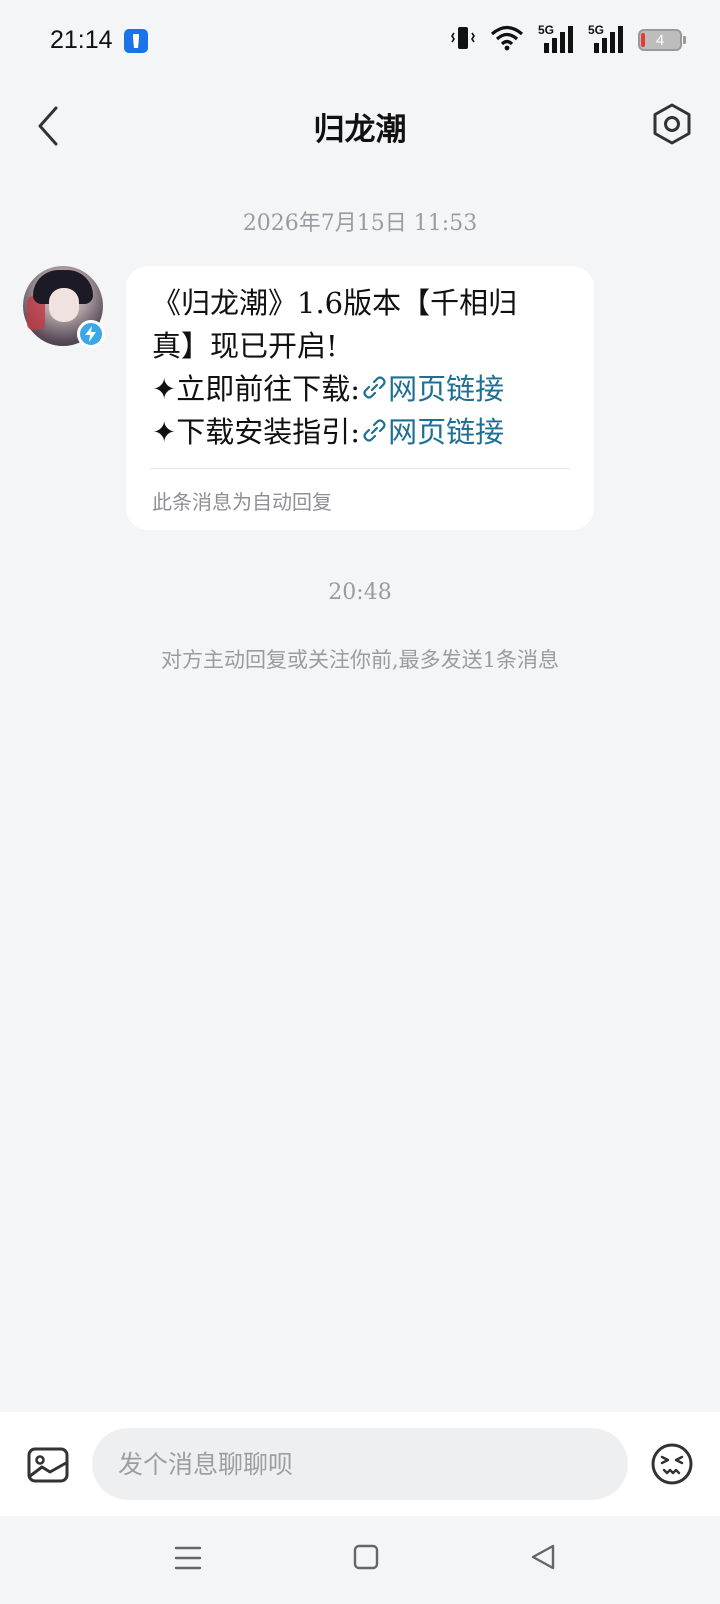 The height and width of the screenshot is (1604, 720). I want to click on image-icon, so click(48, 1465).